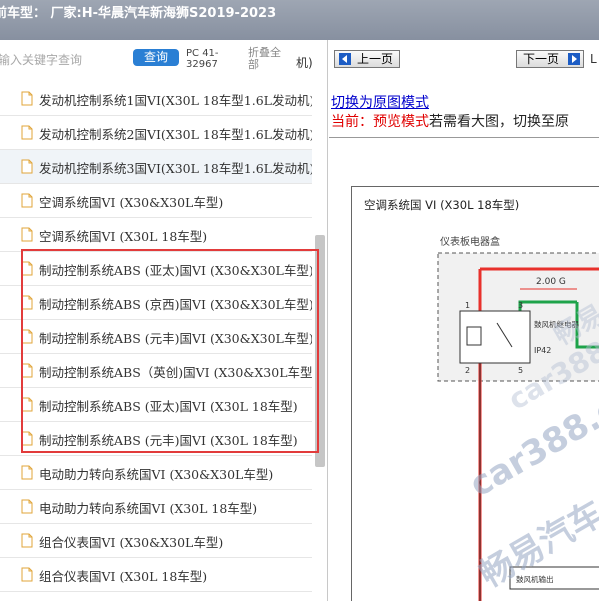  I want to click on list-item: 发动机控制系统1国VI(X30L 18车型1.6L发动机), so click(156, 99).